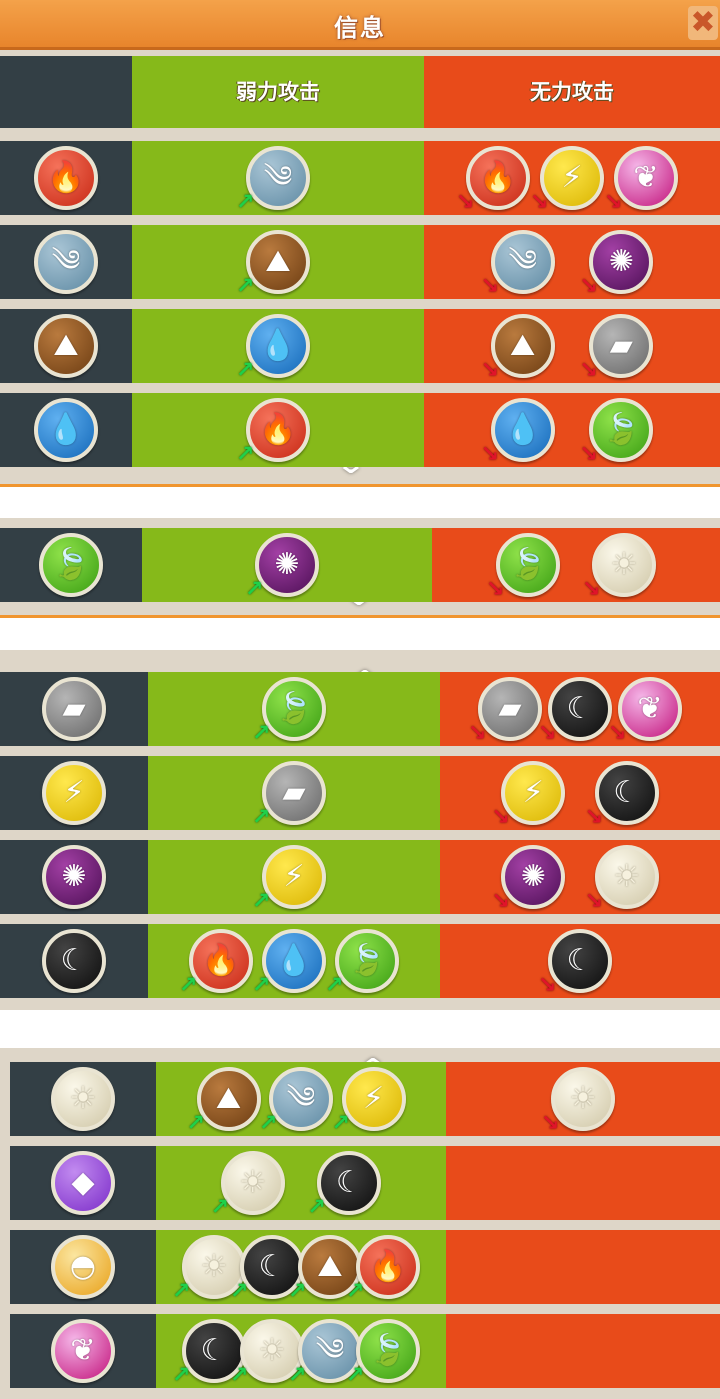 The image size is (720, 1399). Describe the element at coordinates (616, 264) in the screenshot. I see `dark-icon: ✺ ↘` at that location.